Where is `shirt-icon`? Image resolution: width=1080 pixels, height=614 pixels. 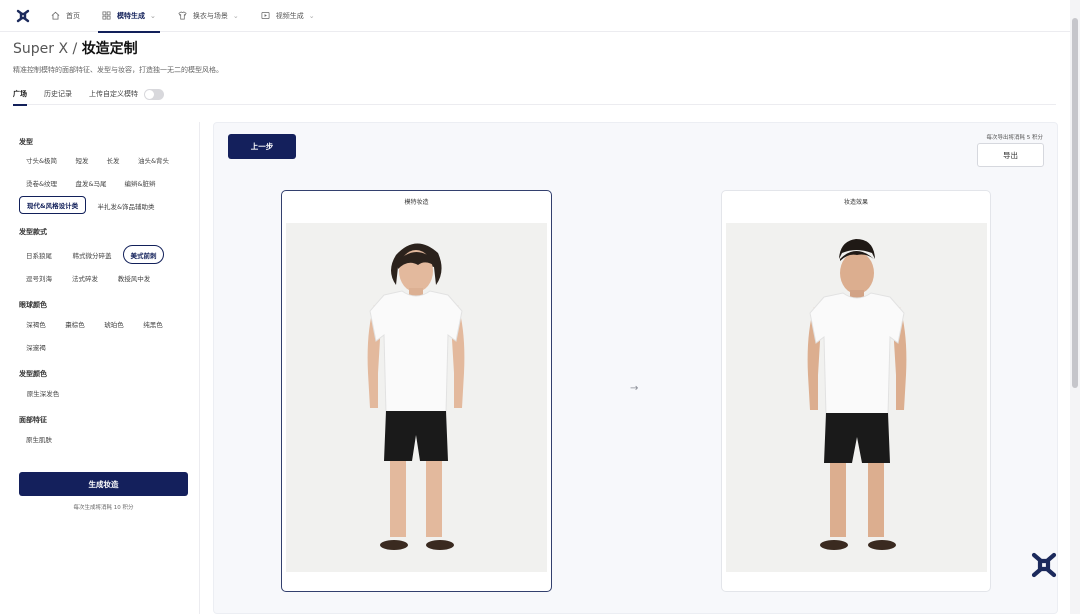 shirt-icon is located at coordinates (182, 15).